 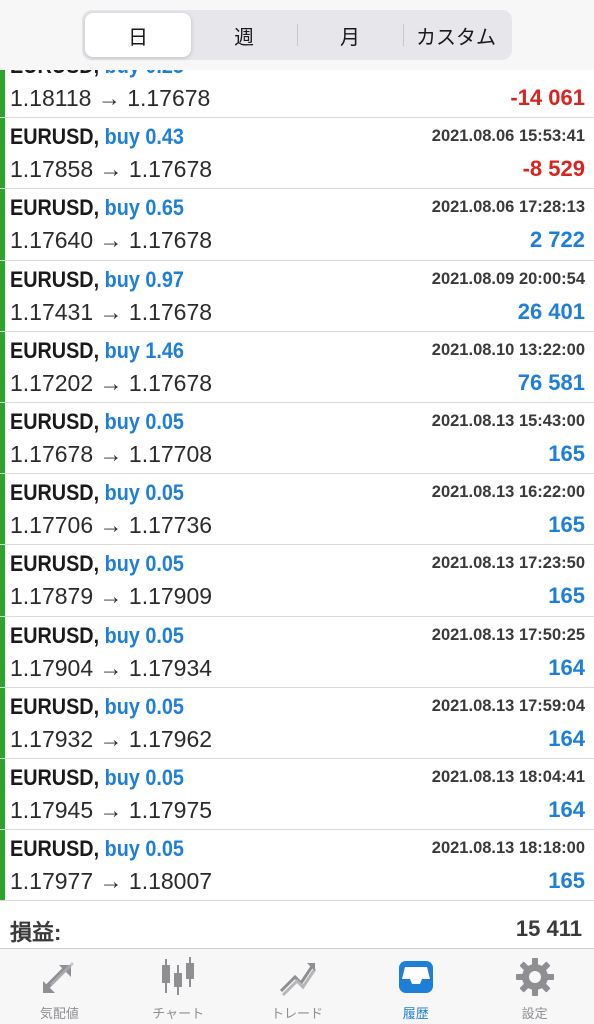 I want to click on tab-history: 履歴, so click(x=415, y=986).